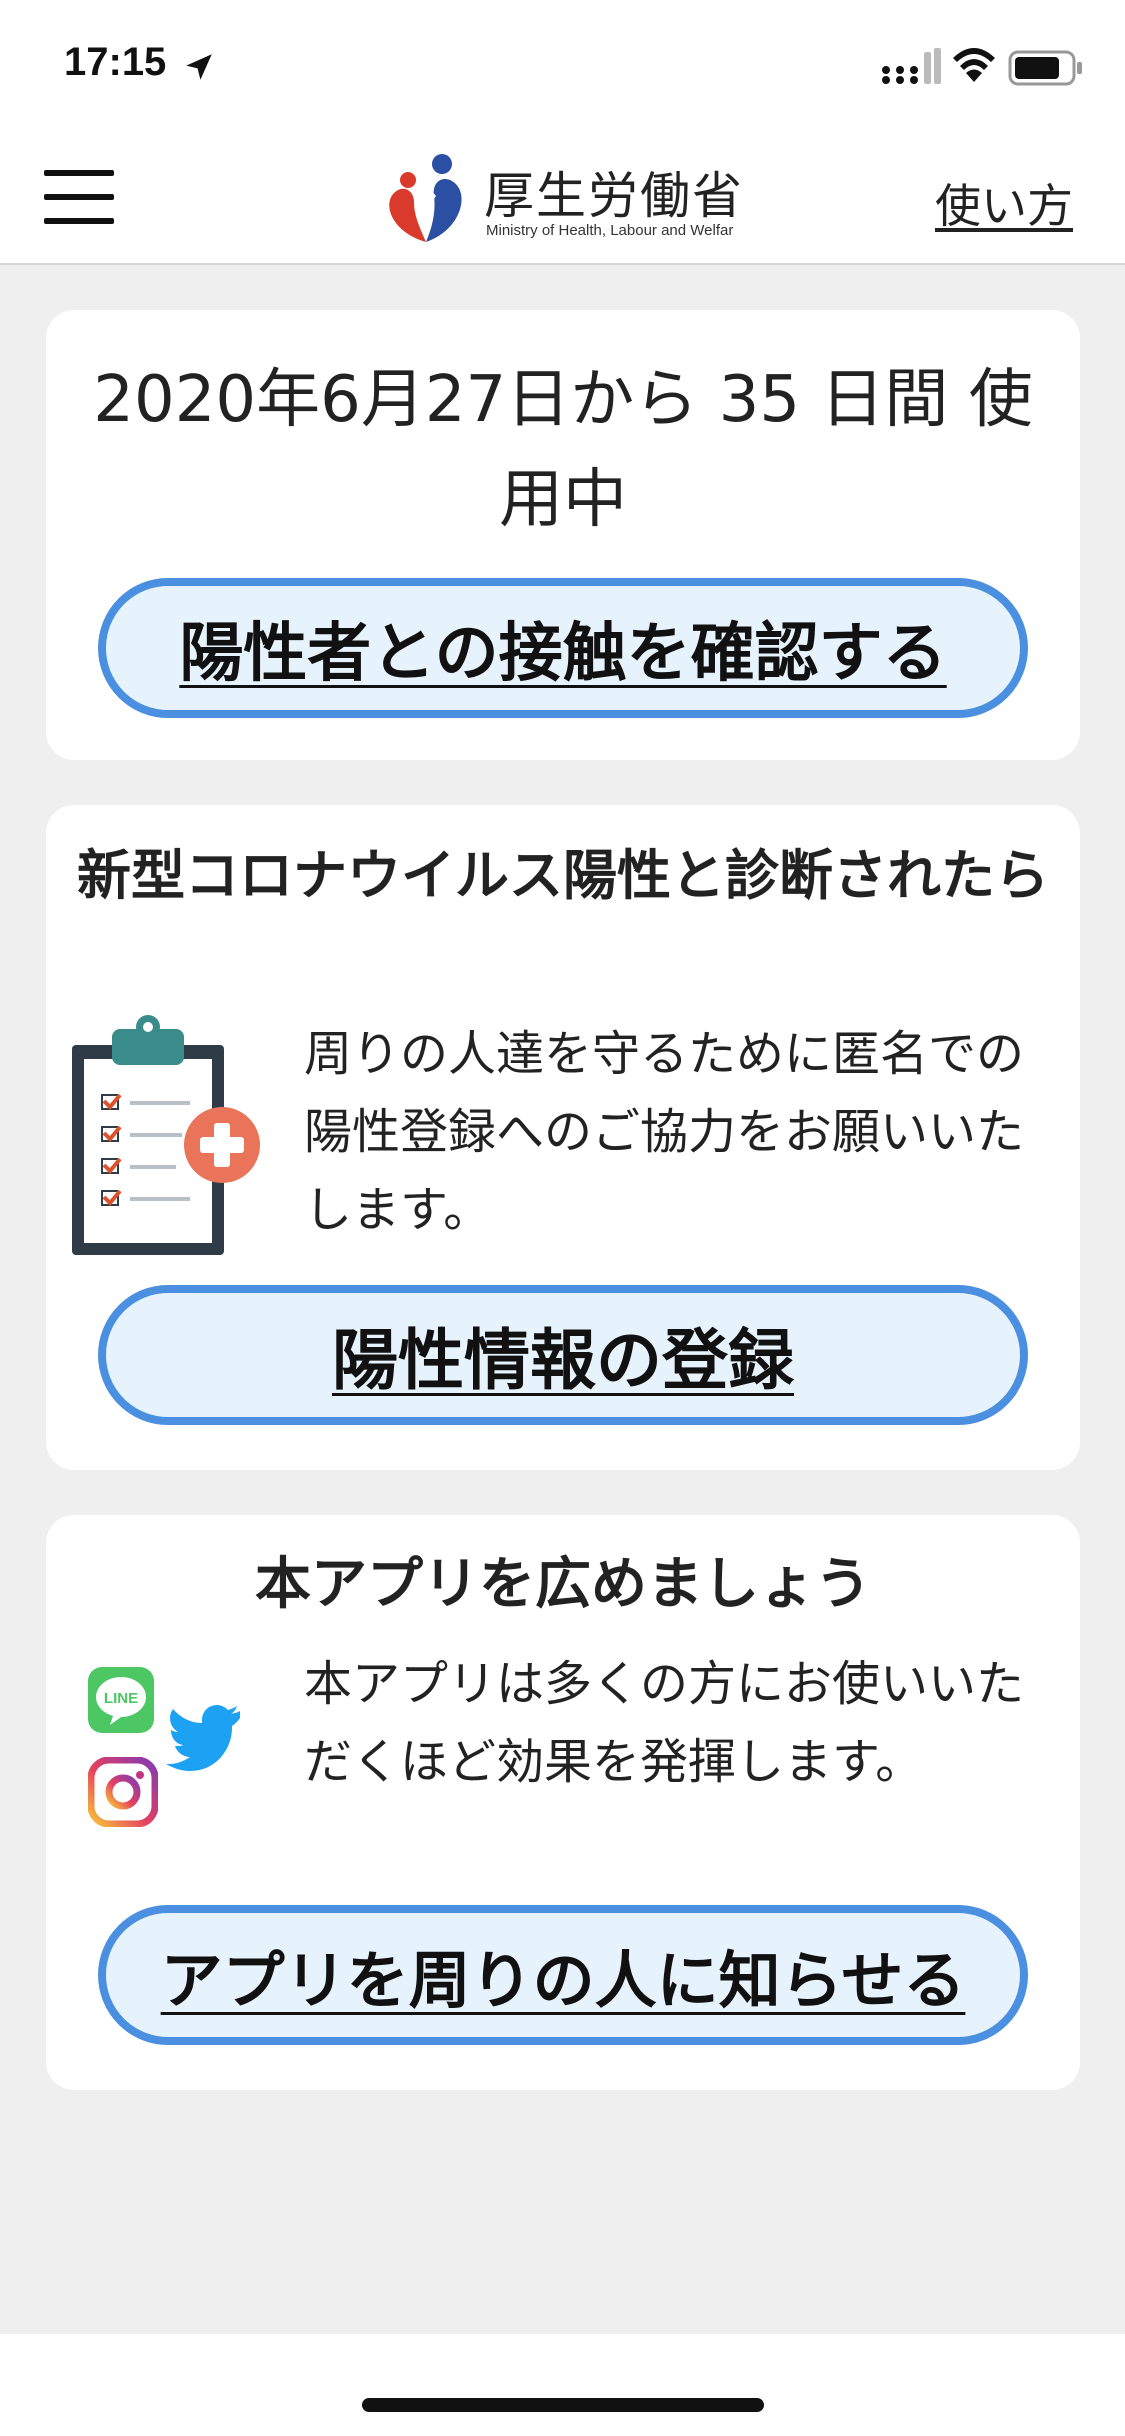 This screenshot has width=1125, height=2436. What do you see at coordinates (610, 230) in the screenshot?
I see `logo-subtitle: Ministry of Health, Labour and Welfar` at bounding box center [610, 230].